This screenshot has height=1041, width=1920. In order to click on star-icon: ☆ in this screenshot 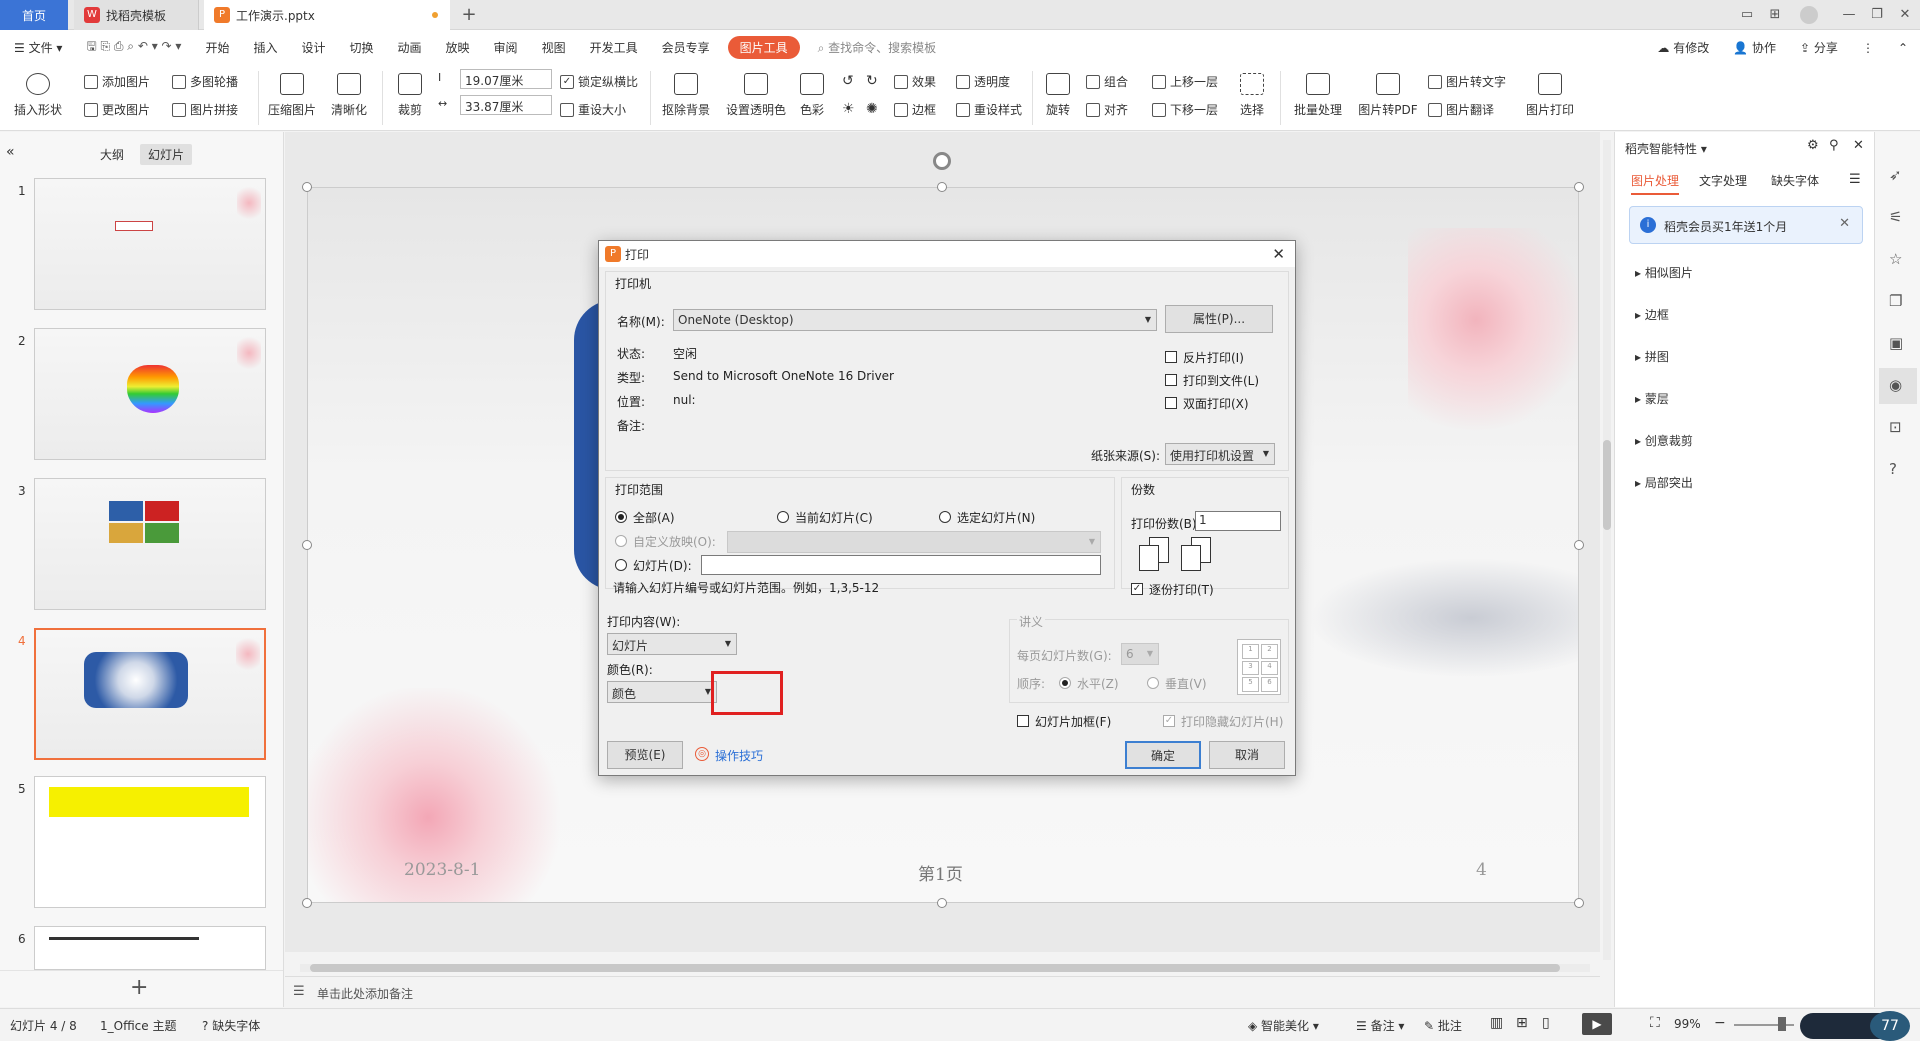, I will do `click(1895, 259)`.